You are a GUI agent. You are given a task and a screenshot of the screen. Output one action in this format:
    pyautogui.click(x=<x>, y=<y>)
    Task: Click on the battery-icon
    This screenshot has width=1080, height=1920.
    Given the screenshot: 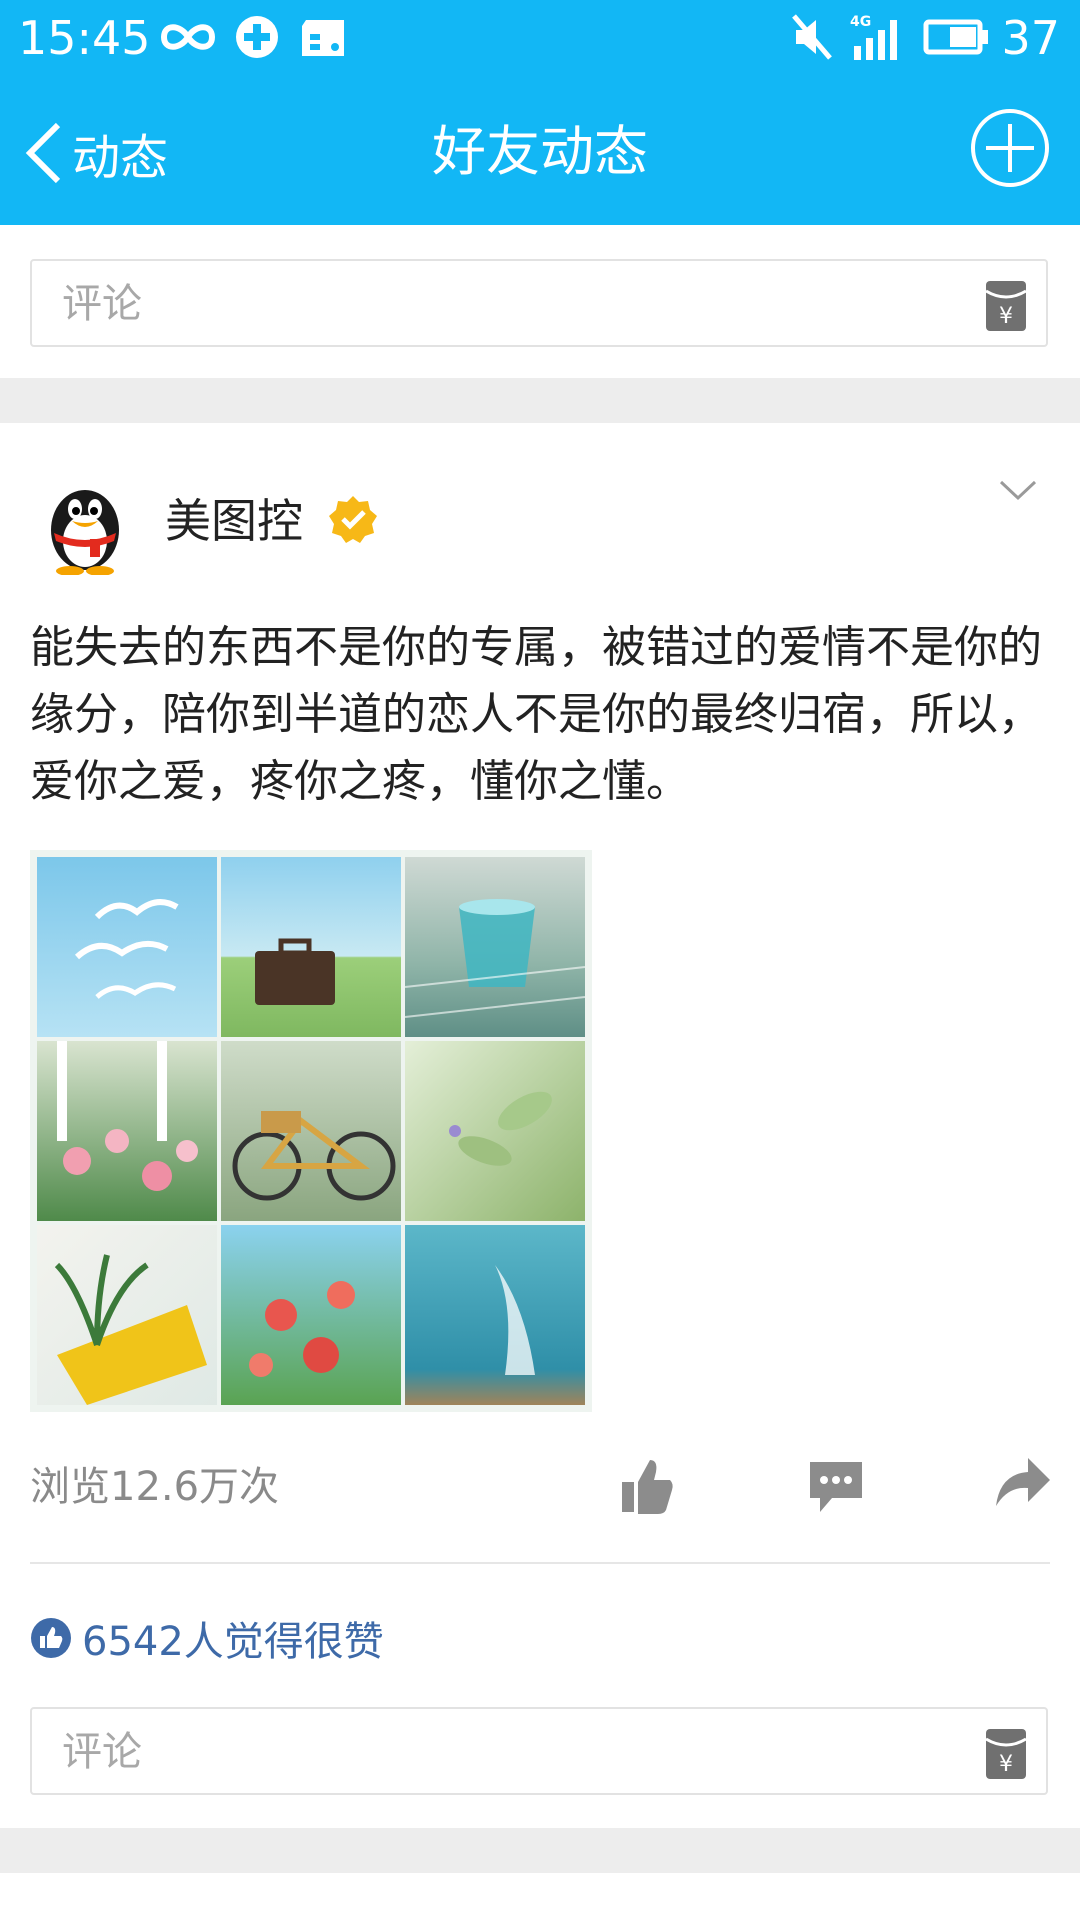 What is the action you would take?
    pyautogui.click(x=955, y=37)
    